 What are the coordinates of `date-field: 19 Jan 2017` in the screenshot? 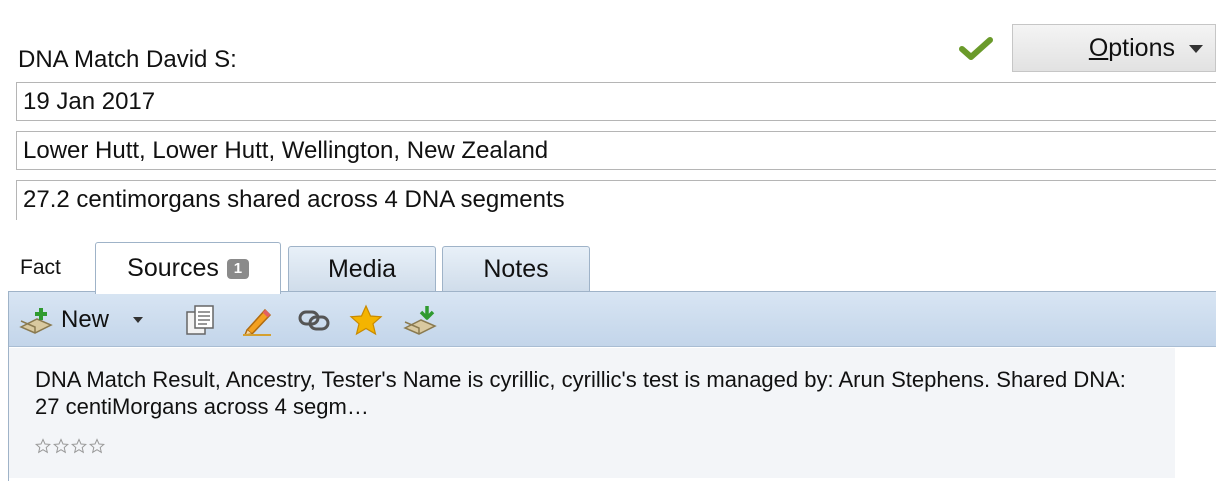 It's located at (616, 101).